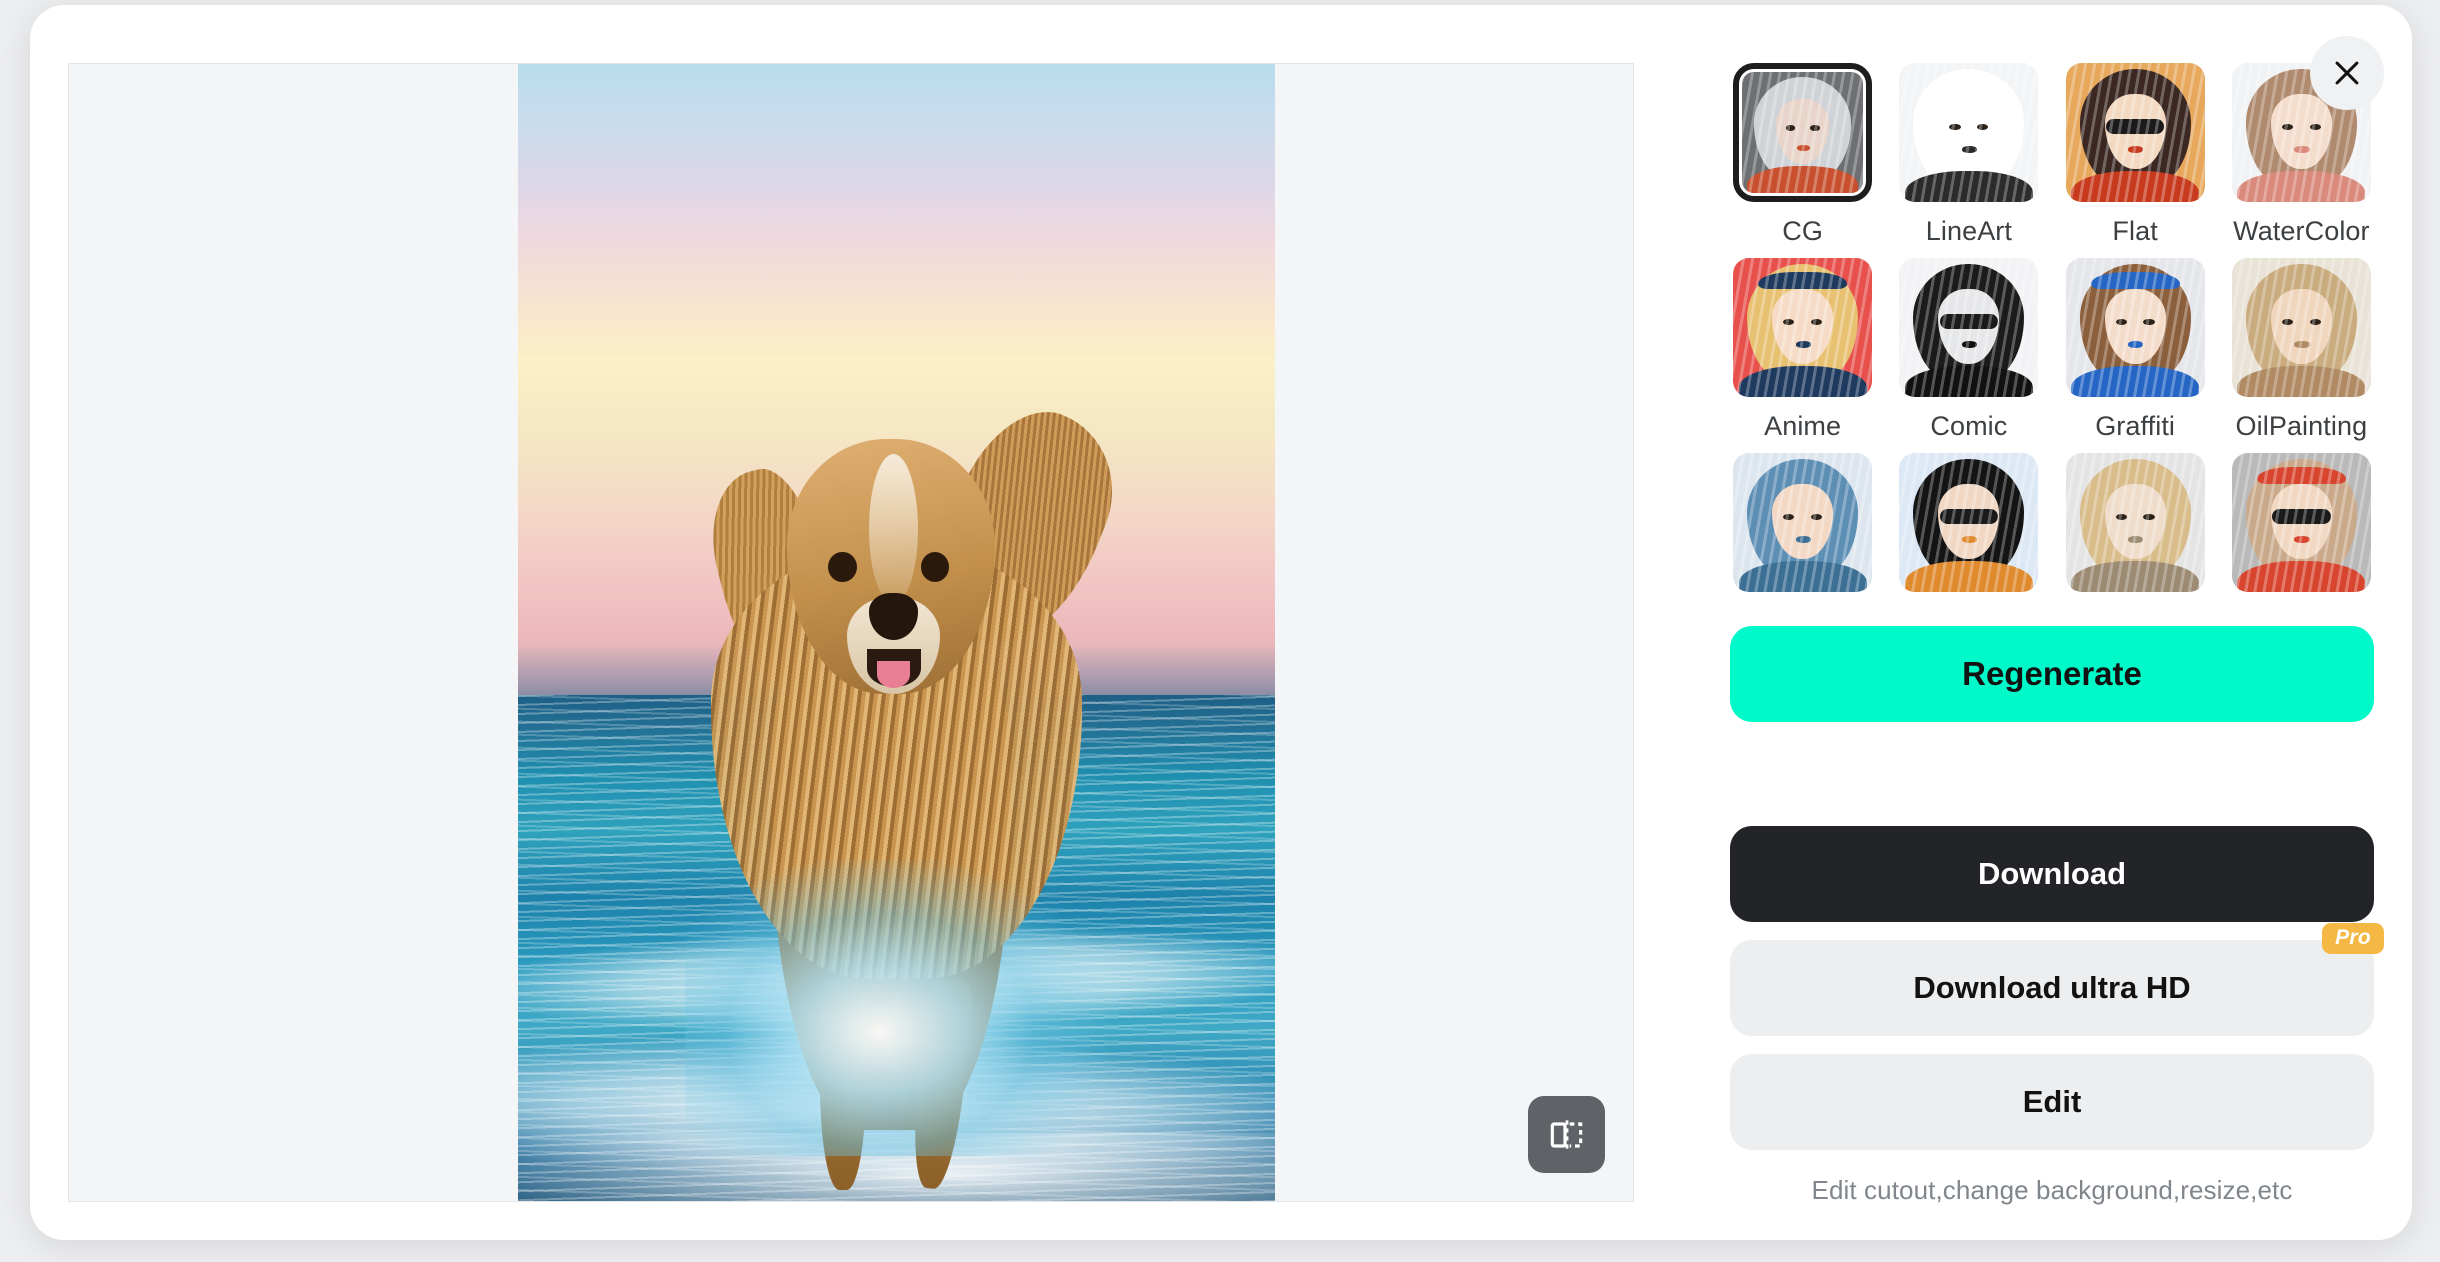 This screenshot has width=2440, height=1262. I want to click on regenerate-button: Regenerate, so click(2052, 674).